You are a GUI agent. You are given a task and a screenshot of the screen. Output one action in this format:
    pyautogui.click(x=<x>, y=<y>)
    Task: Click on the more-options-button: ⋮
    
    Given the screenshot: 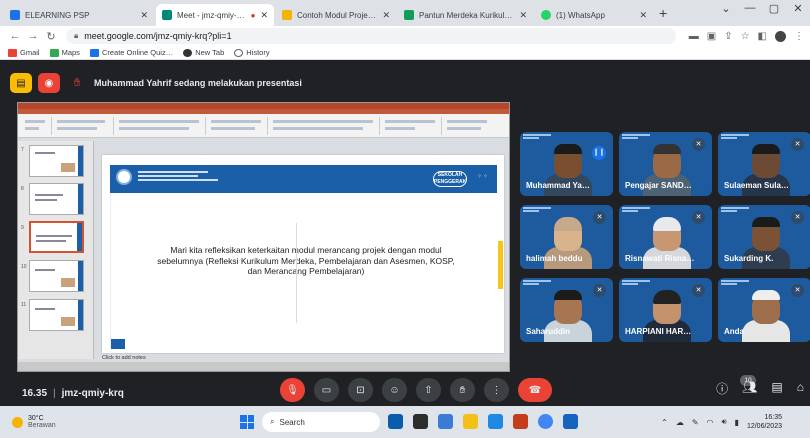 What is the action you would take?
    pyautogui.click(x=496, y=390)
    